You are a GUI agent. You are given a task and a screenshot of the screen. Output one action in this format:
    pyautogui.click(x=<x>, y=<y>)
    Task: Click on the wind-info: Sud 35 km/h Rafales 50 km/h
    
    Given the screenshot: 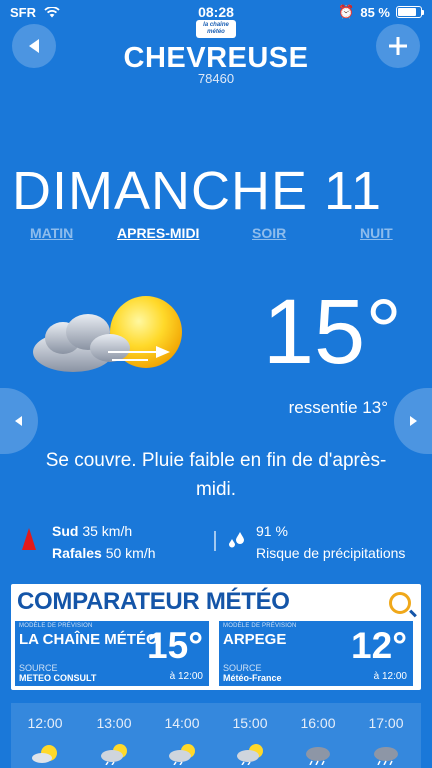 What is the action you would take?
    pyautogui.click(x=89, y=542)
    